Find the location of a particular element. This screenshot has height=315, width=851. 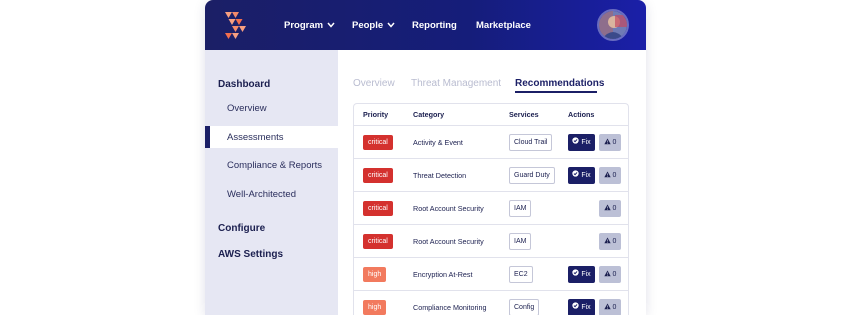

sidebar-item-compliance-reports: Compliance & Reports is located at coordinates (271, 165).